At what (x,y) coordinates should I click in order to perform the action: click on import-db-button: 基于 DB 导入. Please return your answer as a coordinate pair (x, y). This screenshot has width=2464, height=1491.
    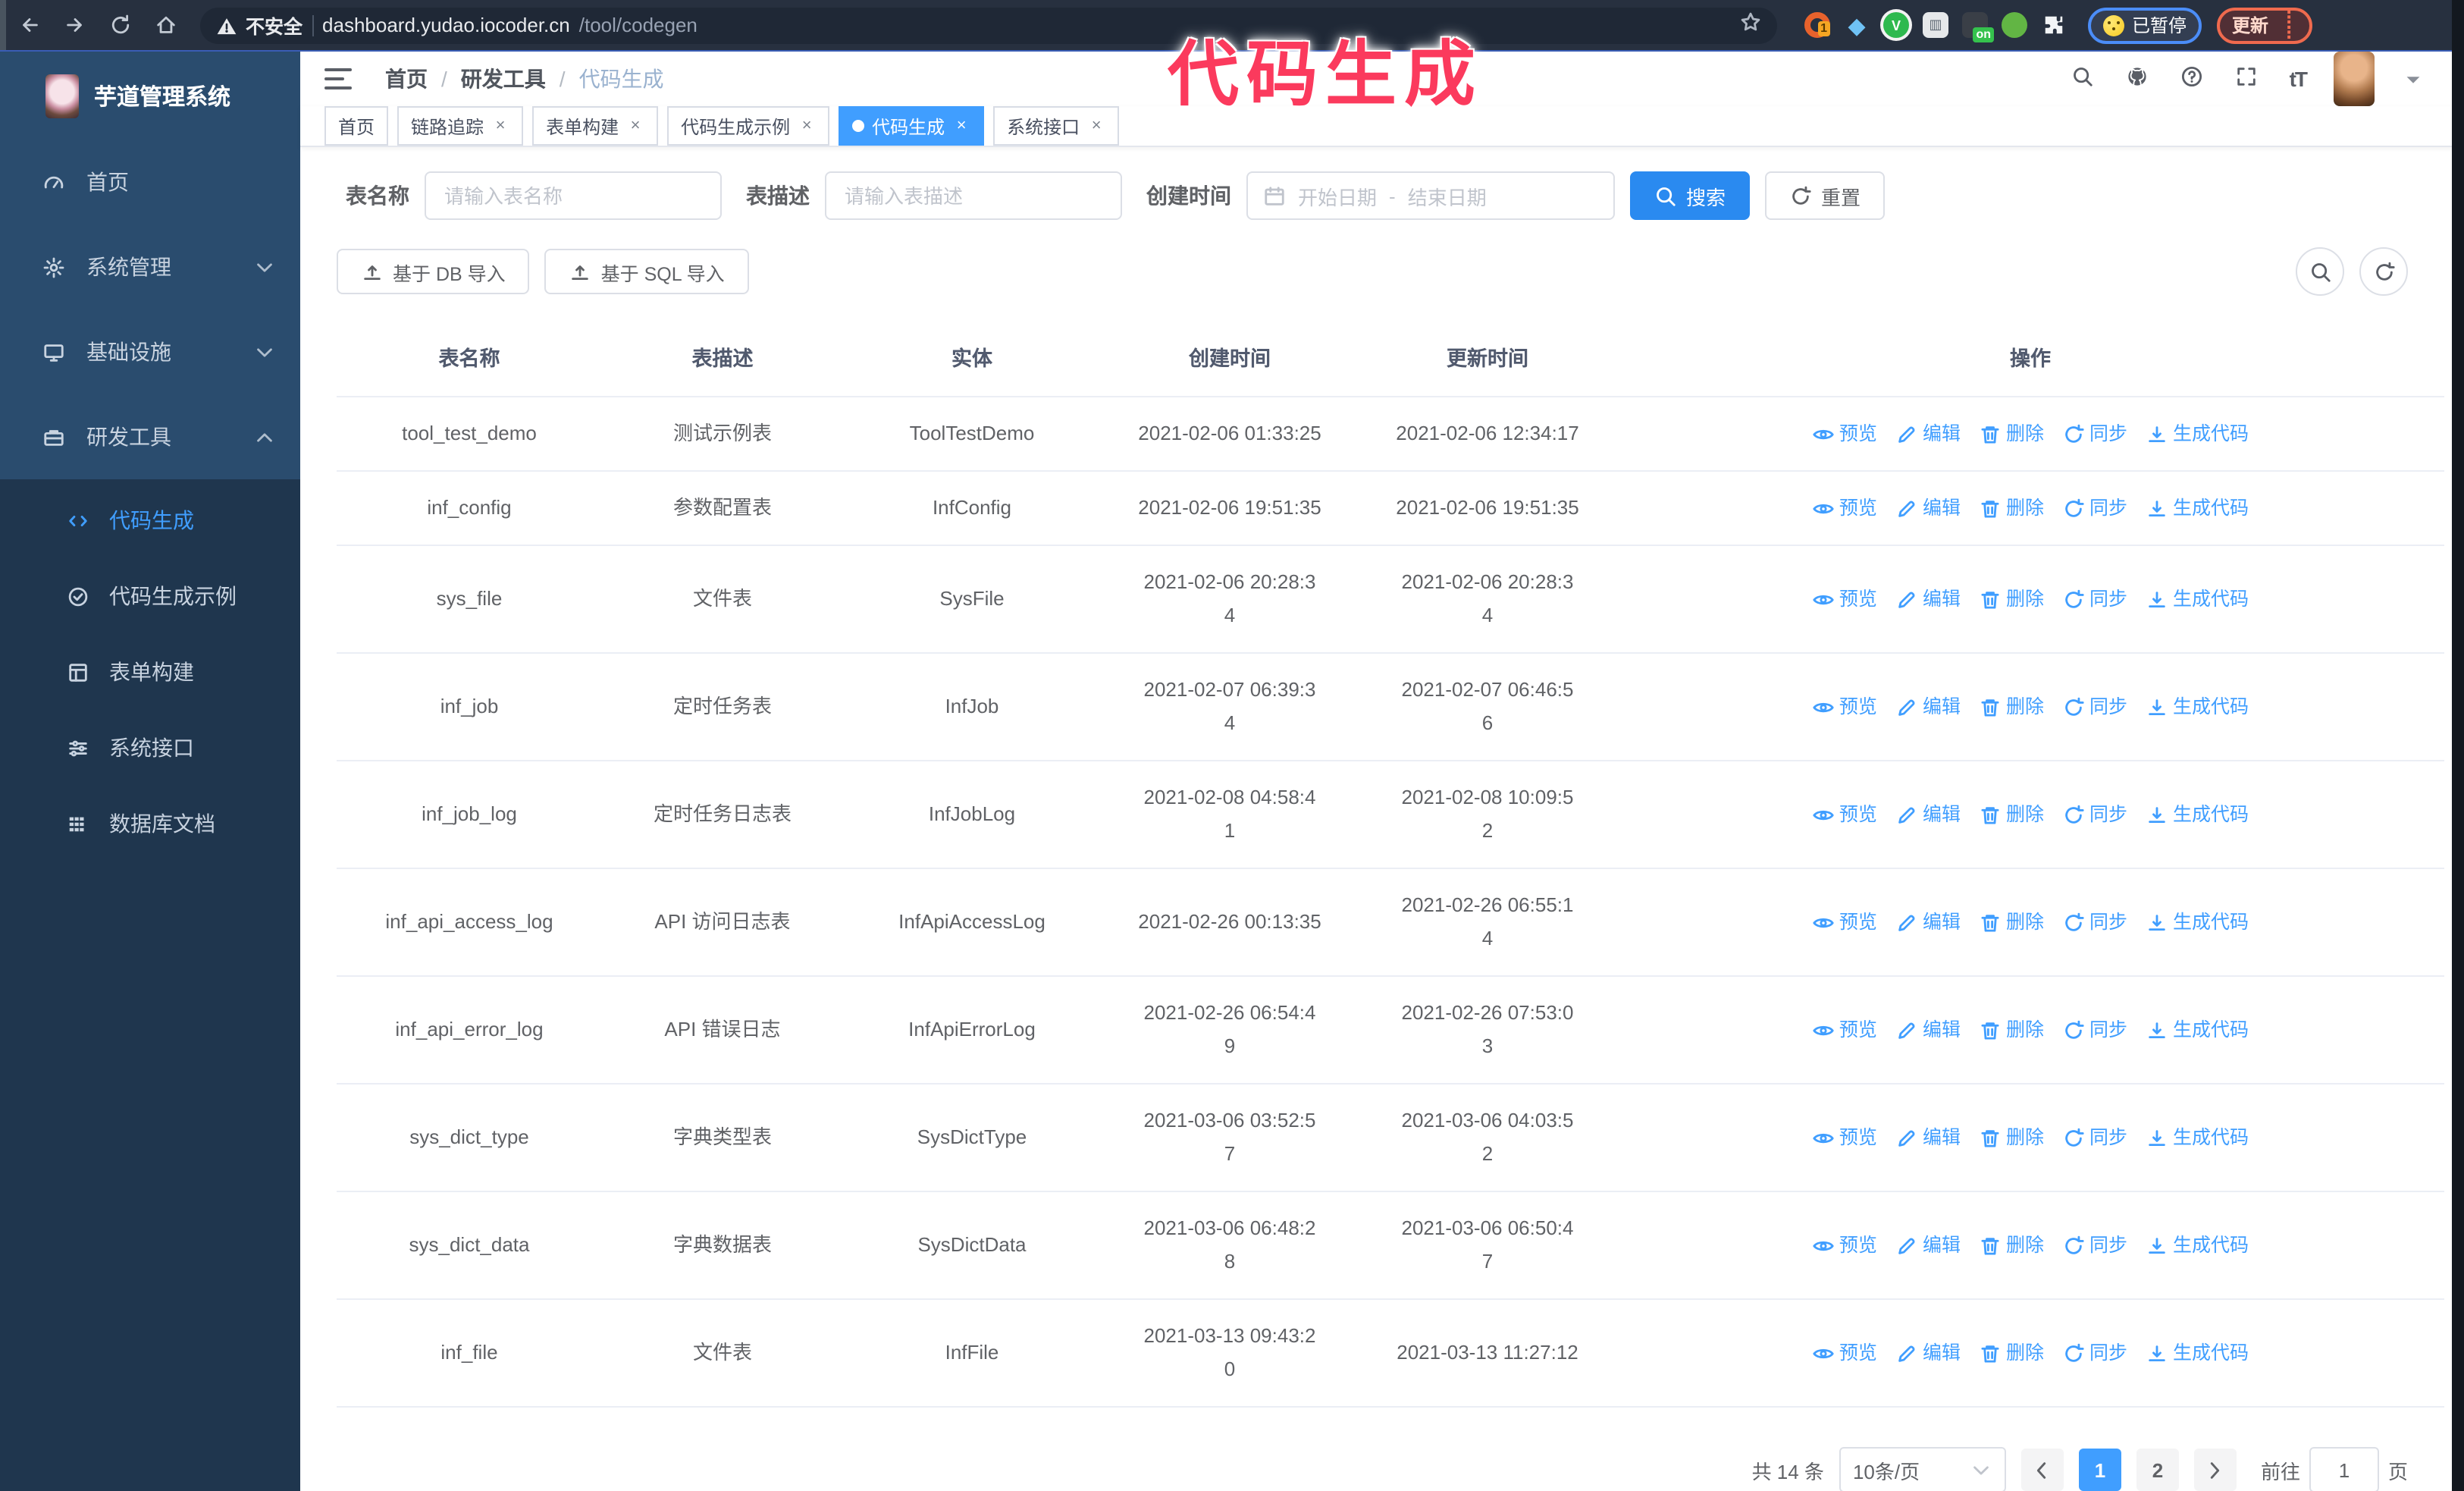
    Looking at the image, I should click on (433, 271).